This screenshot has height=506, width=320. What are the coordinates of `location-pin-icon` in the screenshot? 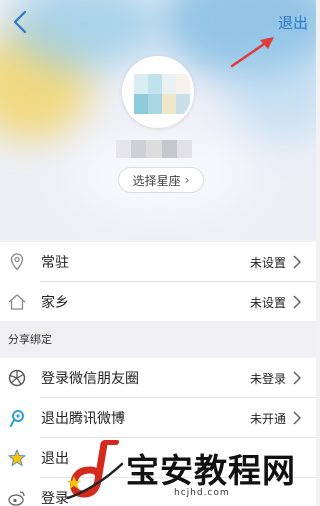 It's located at (17, 262).